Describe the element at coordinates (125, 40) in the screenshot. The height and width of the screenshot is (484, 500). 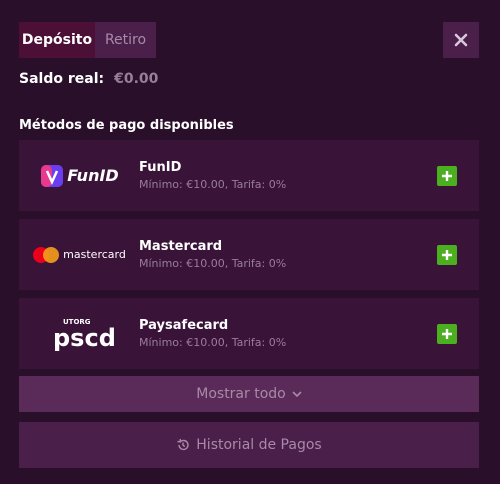
I see `tab-retiro: Retiro` at that location.